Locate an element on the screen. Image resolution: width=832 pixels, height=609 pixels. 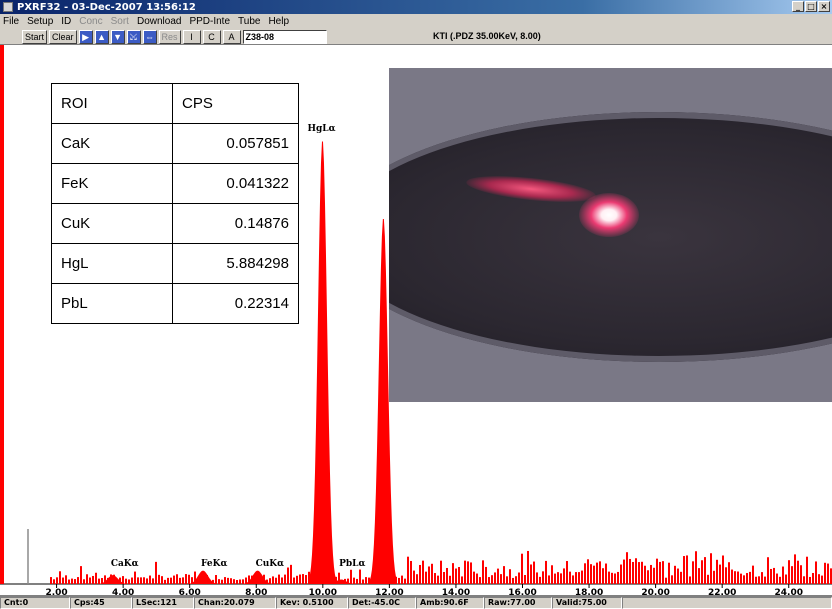
menu-download: Download is located at coordinates (159, 21).